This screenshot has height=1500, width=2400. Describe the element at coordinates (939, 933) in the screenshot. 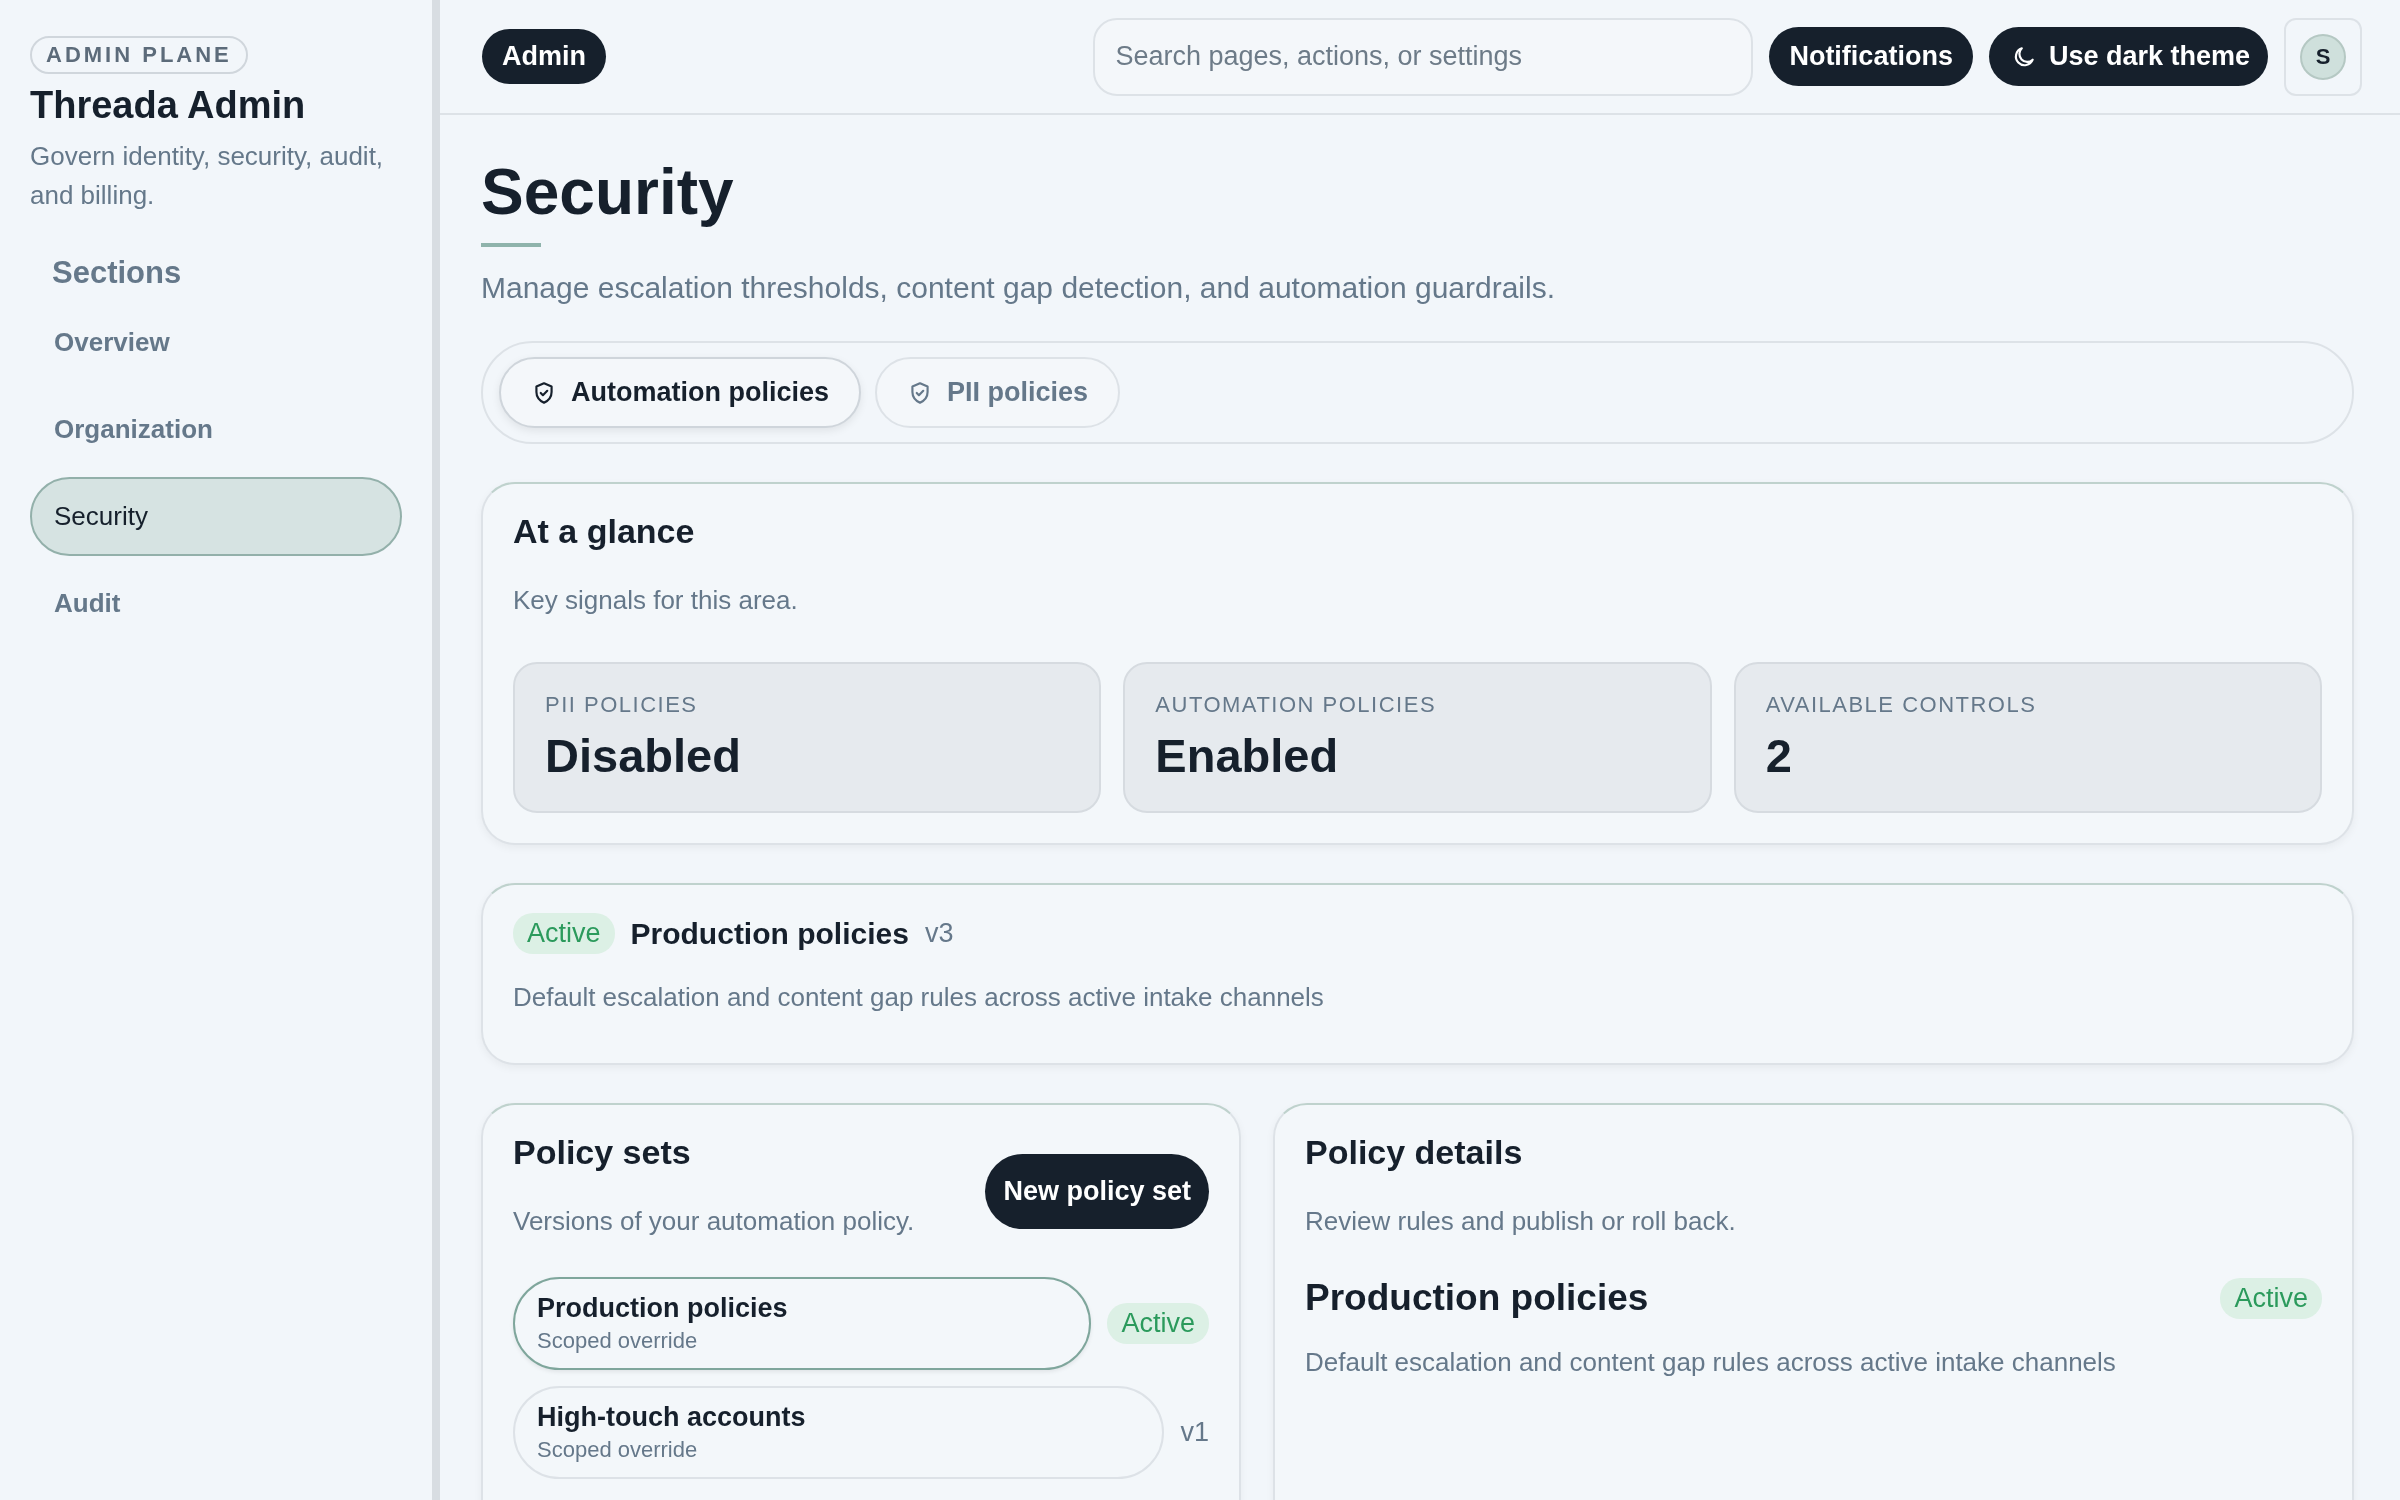

I see `policy-version: v3` at that location.